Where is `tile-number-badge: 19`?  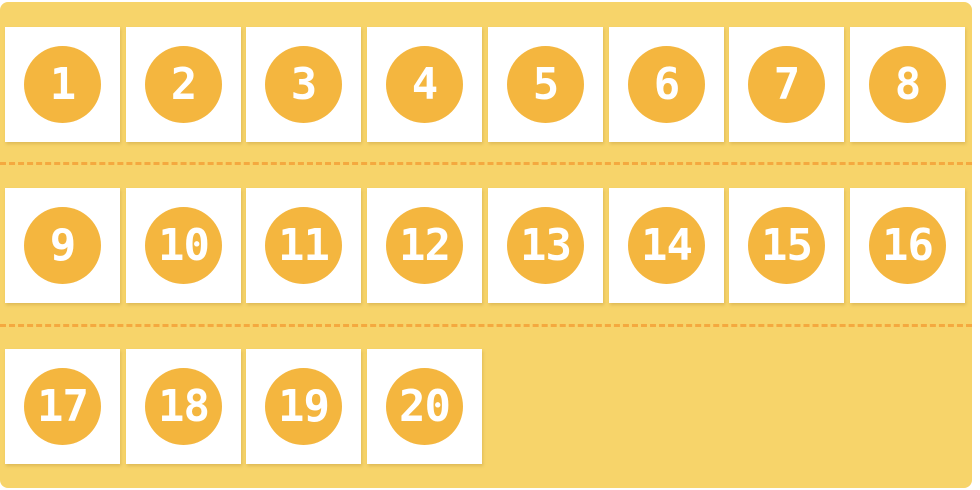
tile-number-badge: 19 is located at coordinates (303, 406).